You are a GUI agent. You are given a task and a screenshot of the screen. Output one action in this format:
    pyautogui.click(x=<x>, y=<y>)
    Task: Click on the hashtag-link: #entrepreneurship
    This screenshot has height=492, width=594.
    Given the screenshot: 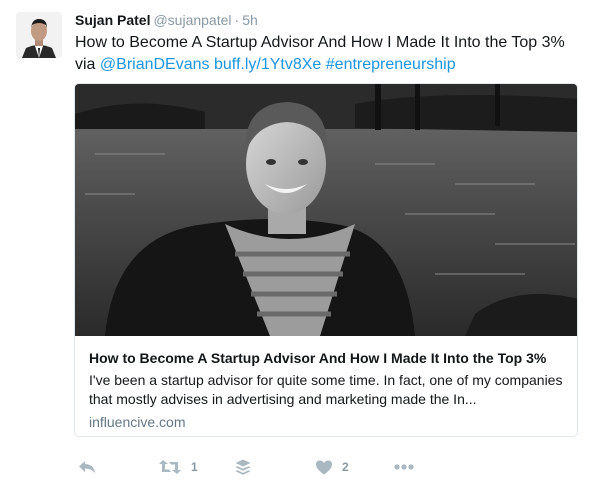 What is the action you would take?
    pyautogui.click(x=391, y=64)
    